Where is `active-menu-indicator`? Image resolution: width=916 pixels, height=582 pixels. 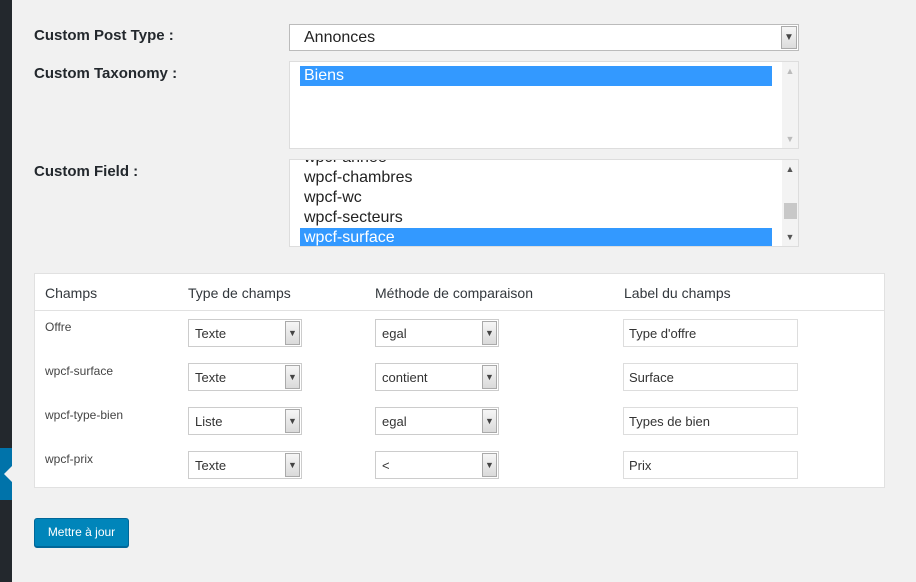 active-menu-indicator is located at coordinates (6, 474).